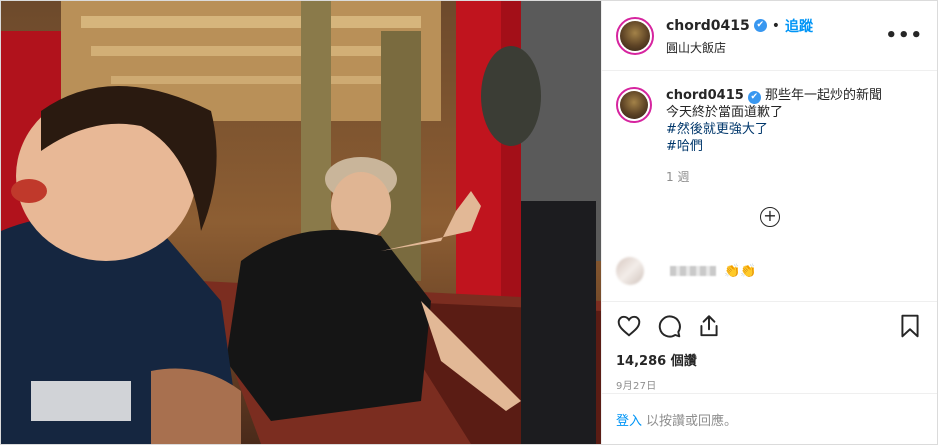 The height and width of the screenshot is (445, 938). I want to click on avatar-image, so click(635, 35).